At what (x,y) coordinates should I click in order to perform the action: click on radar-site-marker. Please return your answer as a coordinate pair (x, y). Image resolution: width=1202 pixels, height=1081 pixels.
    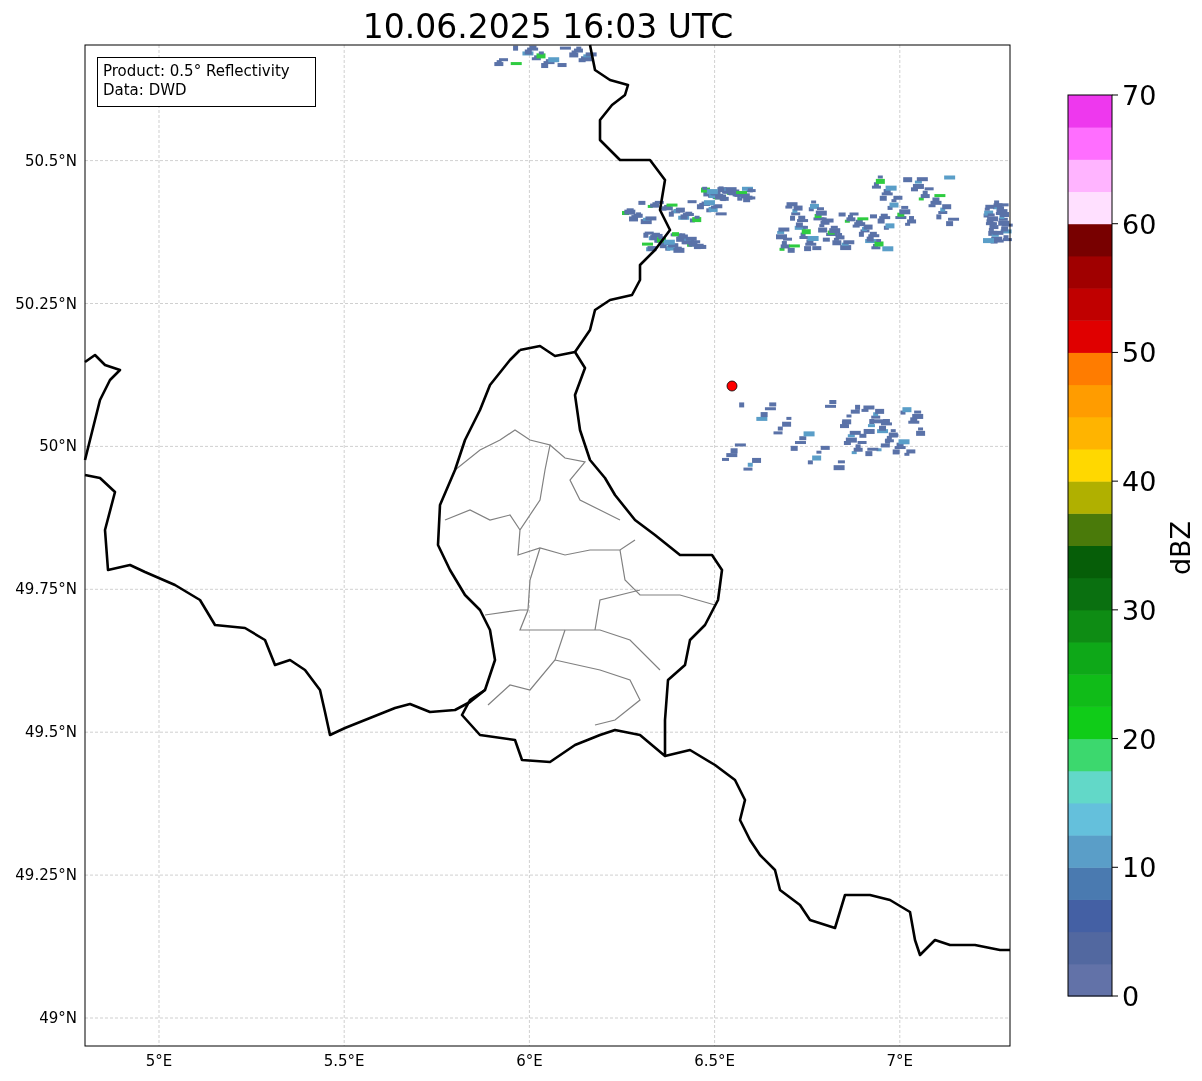
    Looking at the image, I should click on (732, 386).